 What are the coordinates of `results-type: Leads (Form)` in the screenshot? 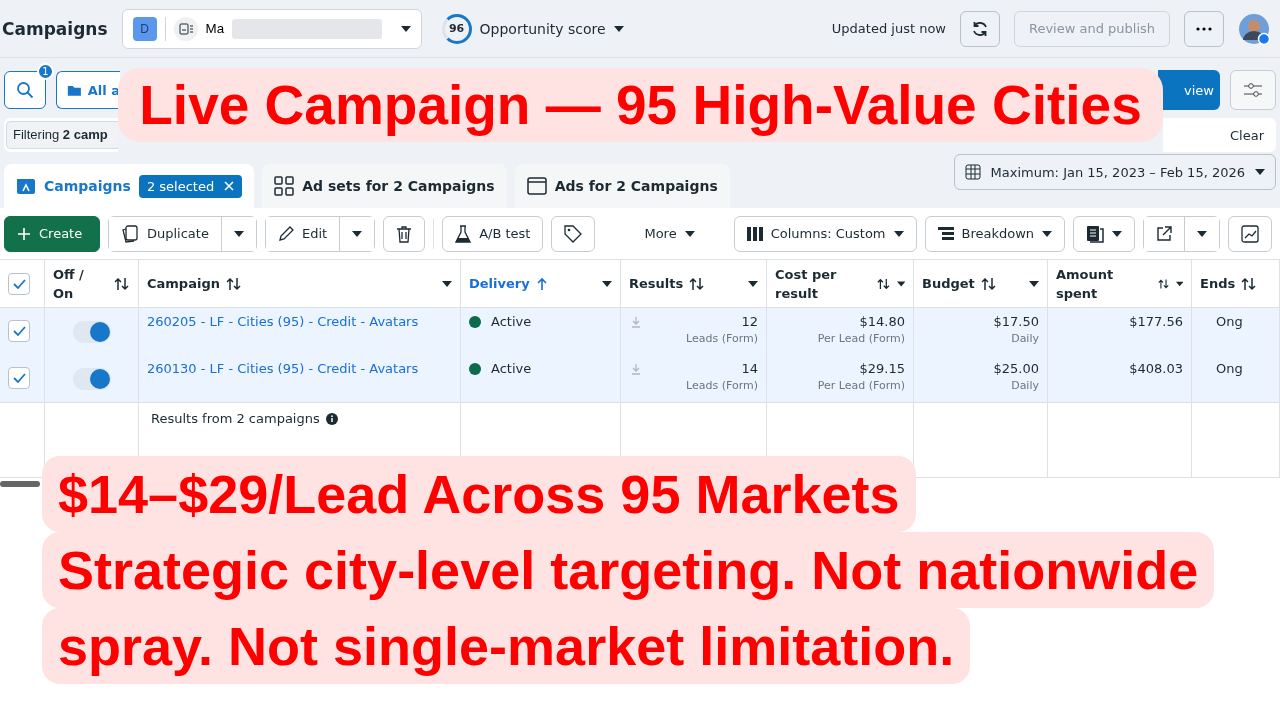 It's located at (722, 385).